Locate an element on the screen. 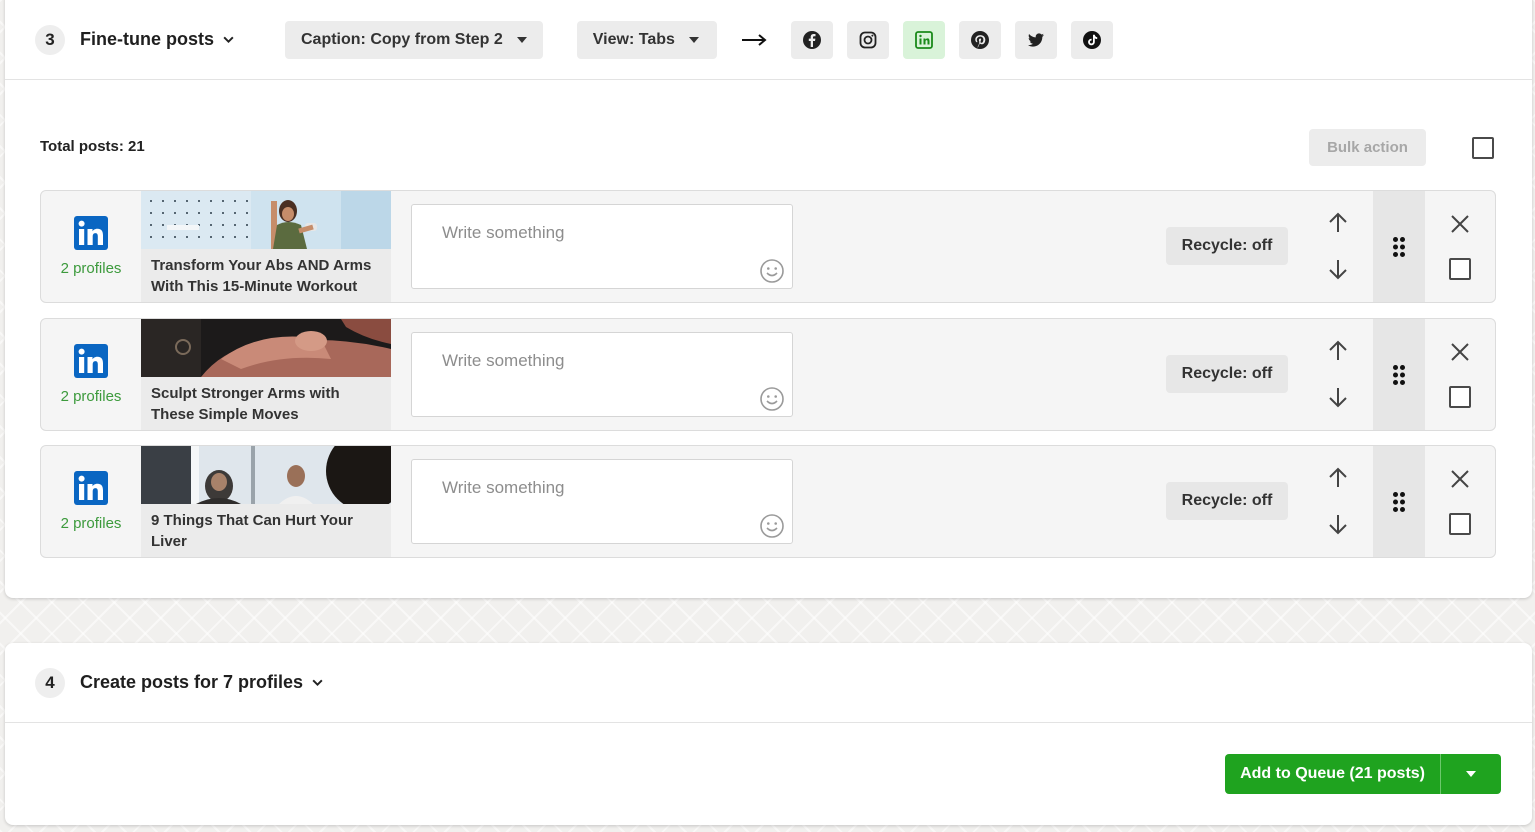 The width and height of the screenshot is (1535, 832). tiktok-icon is located at coordinates (1091, 39).